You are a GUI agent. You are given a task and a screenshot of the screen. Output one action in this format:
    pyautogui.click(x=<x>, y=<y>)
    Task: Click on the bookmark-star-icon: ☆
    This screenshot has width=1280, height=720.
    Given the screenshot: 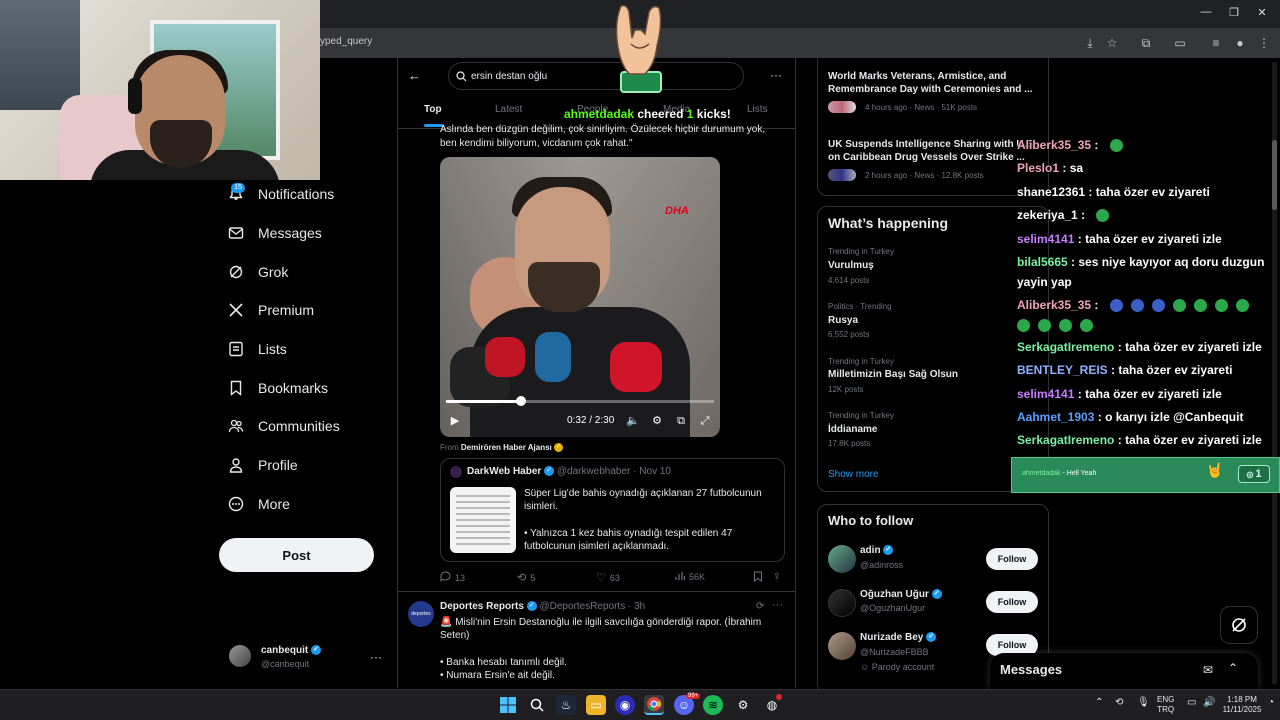 What is the action you would take?
    pyautogui.click(x=1112, y=43)
    